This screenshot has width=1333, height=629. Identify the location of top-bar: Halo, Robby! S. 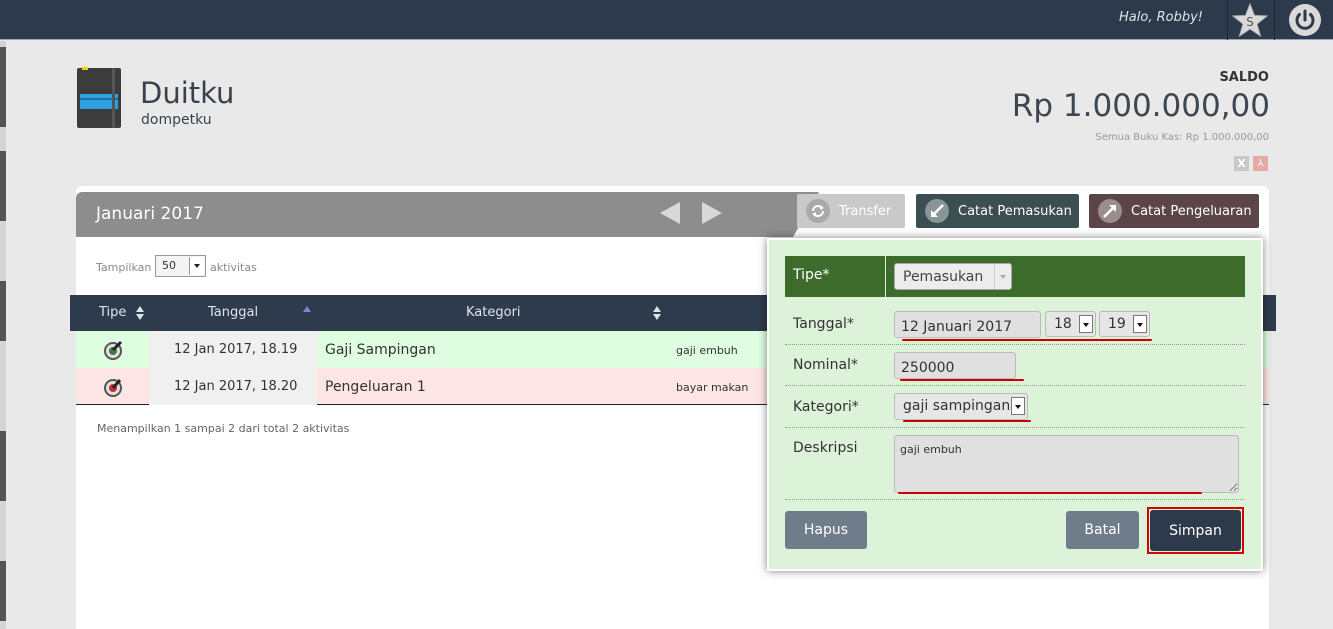
(666, 20).